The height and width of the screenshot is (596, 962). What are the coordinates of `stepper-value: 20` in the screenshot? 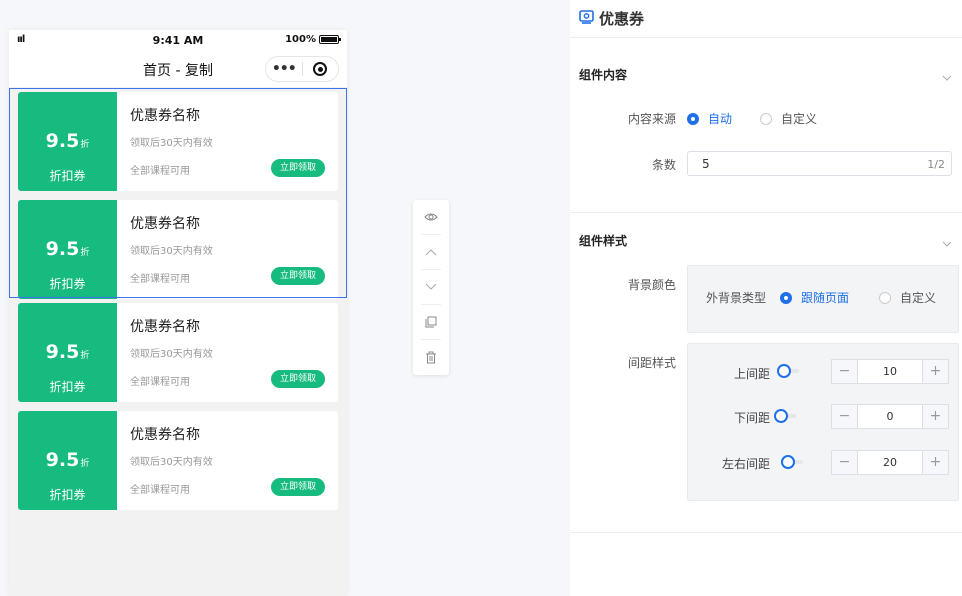 It's located at (890, 462).